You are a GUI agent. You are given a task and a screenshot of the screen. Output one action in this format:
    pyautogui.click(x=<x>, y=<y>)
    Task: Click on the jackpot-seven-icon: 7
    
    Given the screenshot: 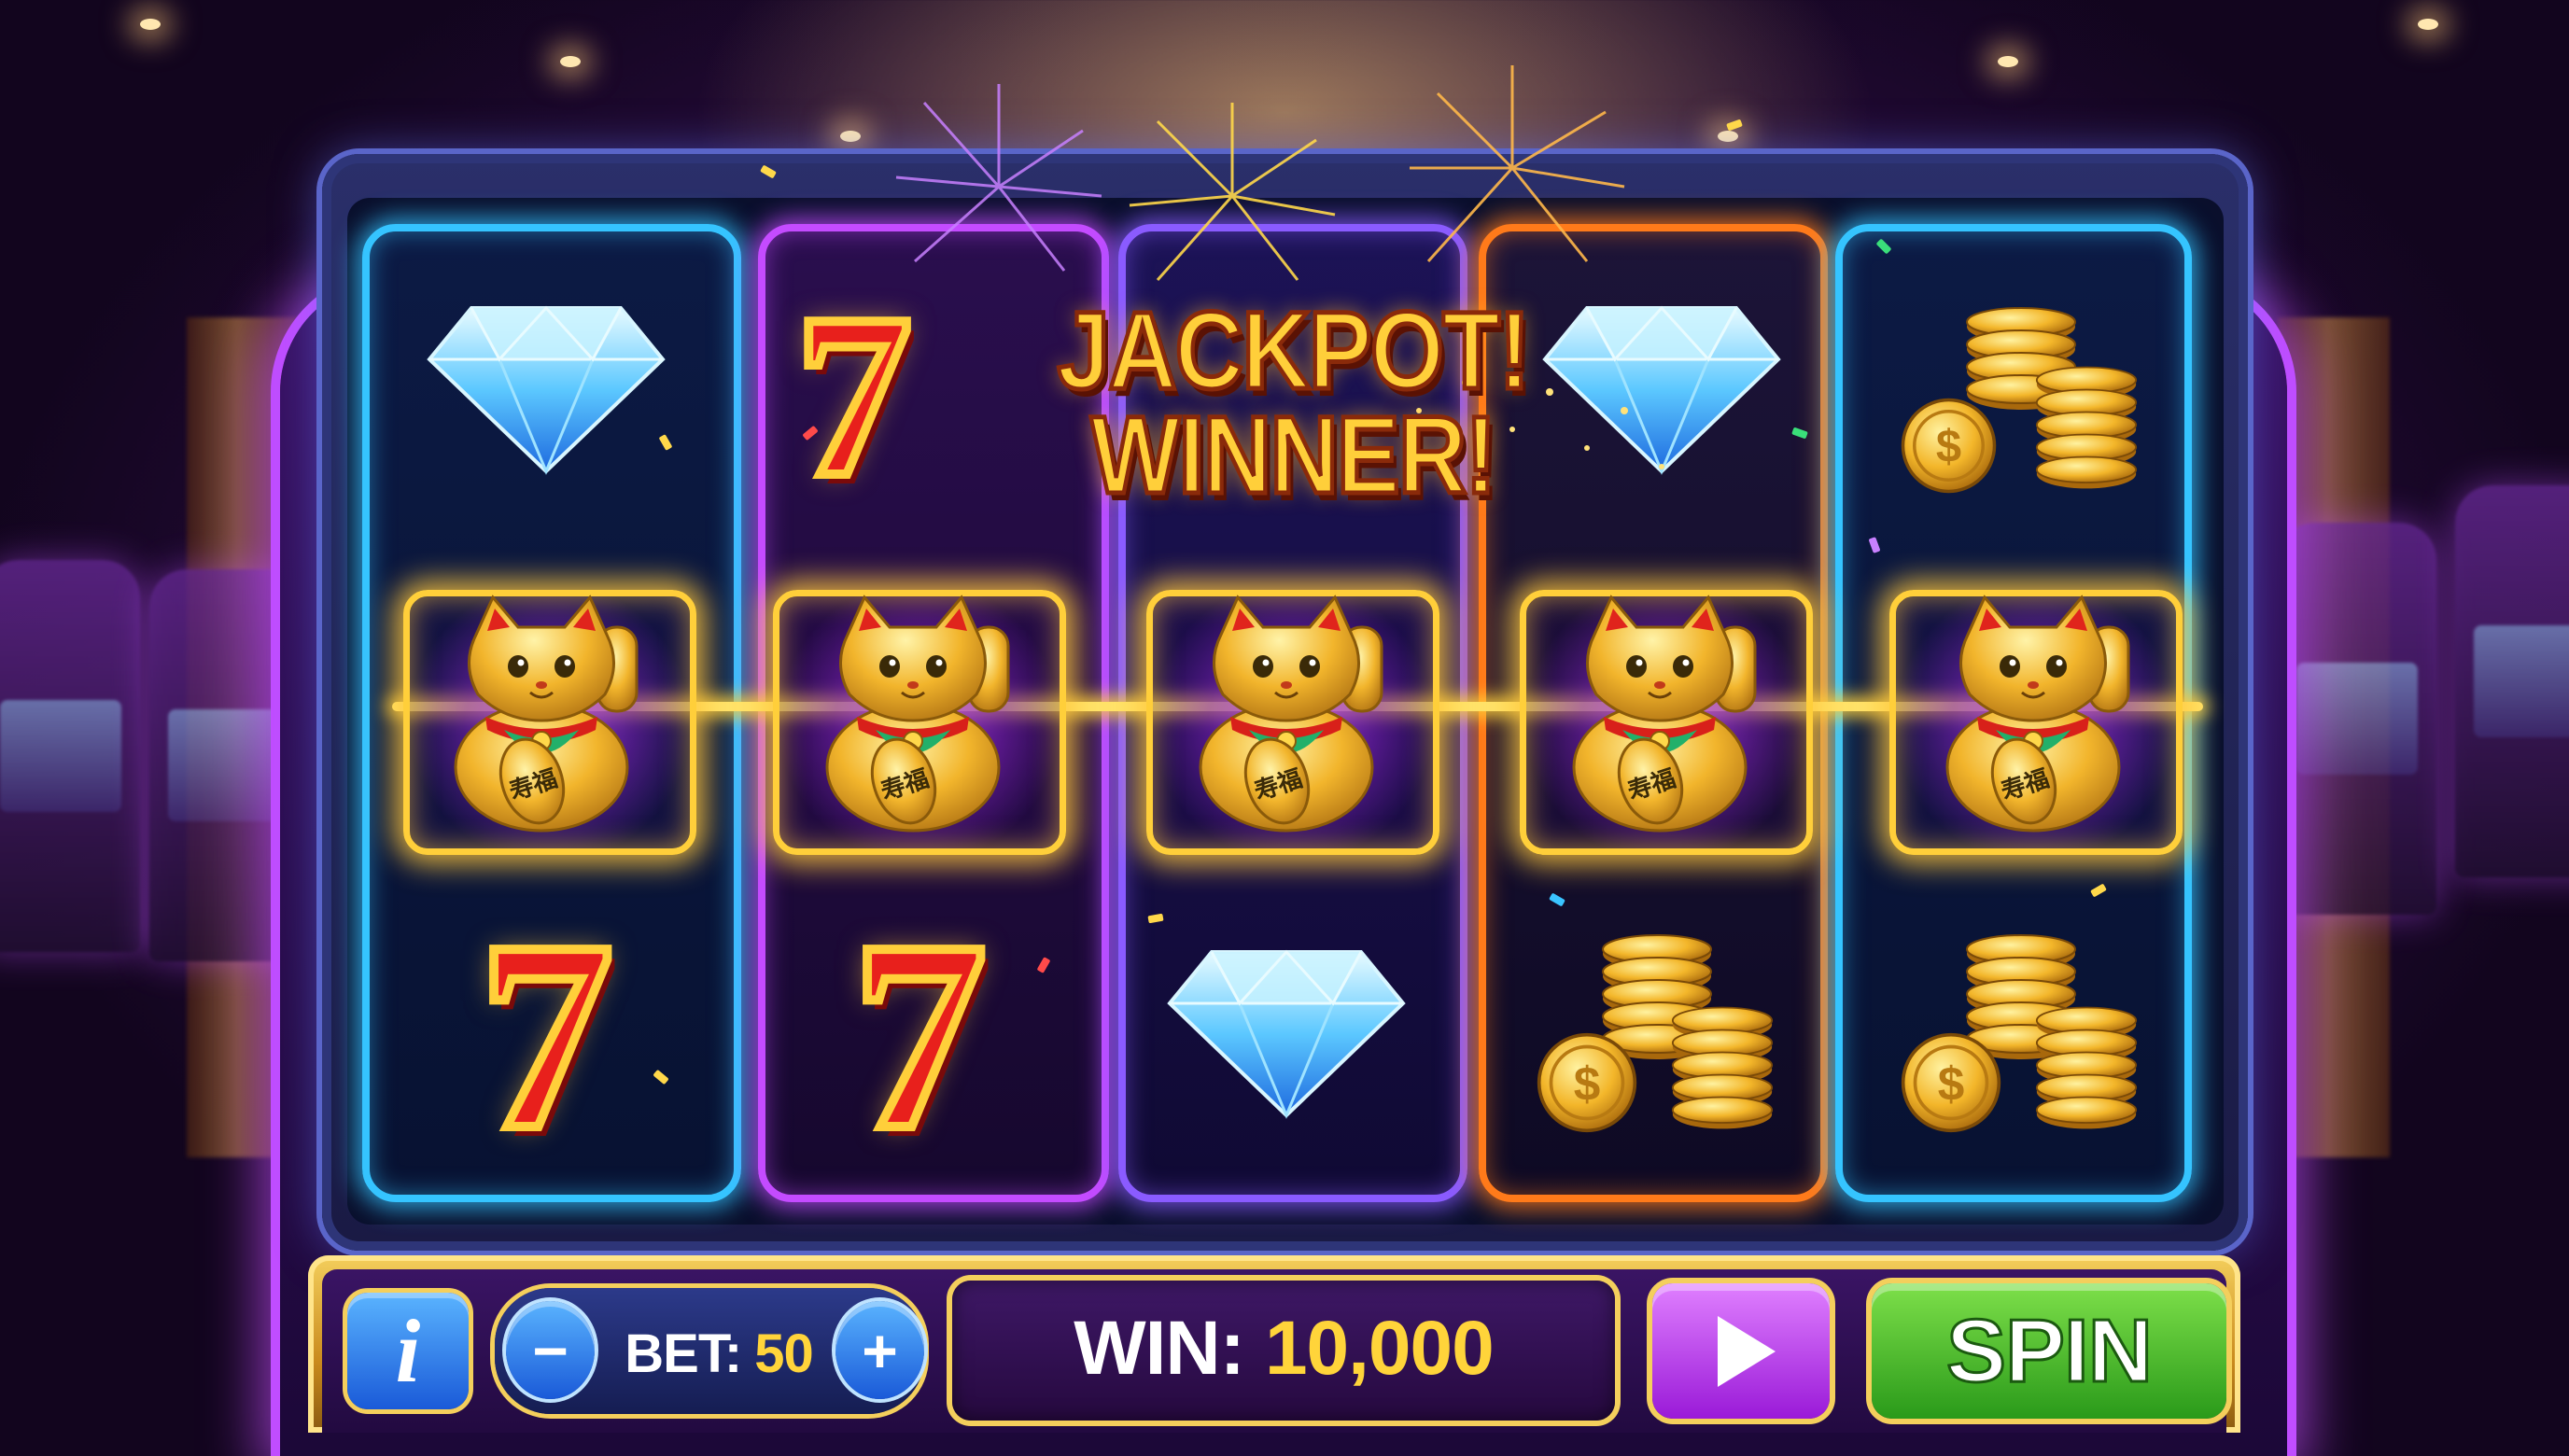 What is the action you would take?
    pyautogui.click(x=854, y=396)
    